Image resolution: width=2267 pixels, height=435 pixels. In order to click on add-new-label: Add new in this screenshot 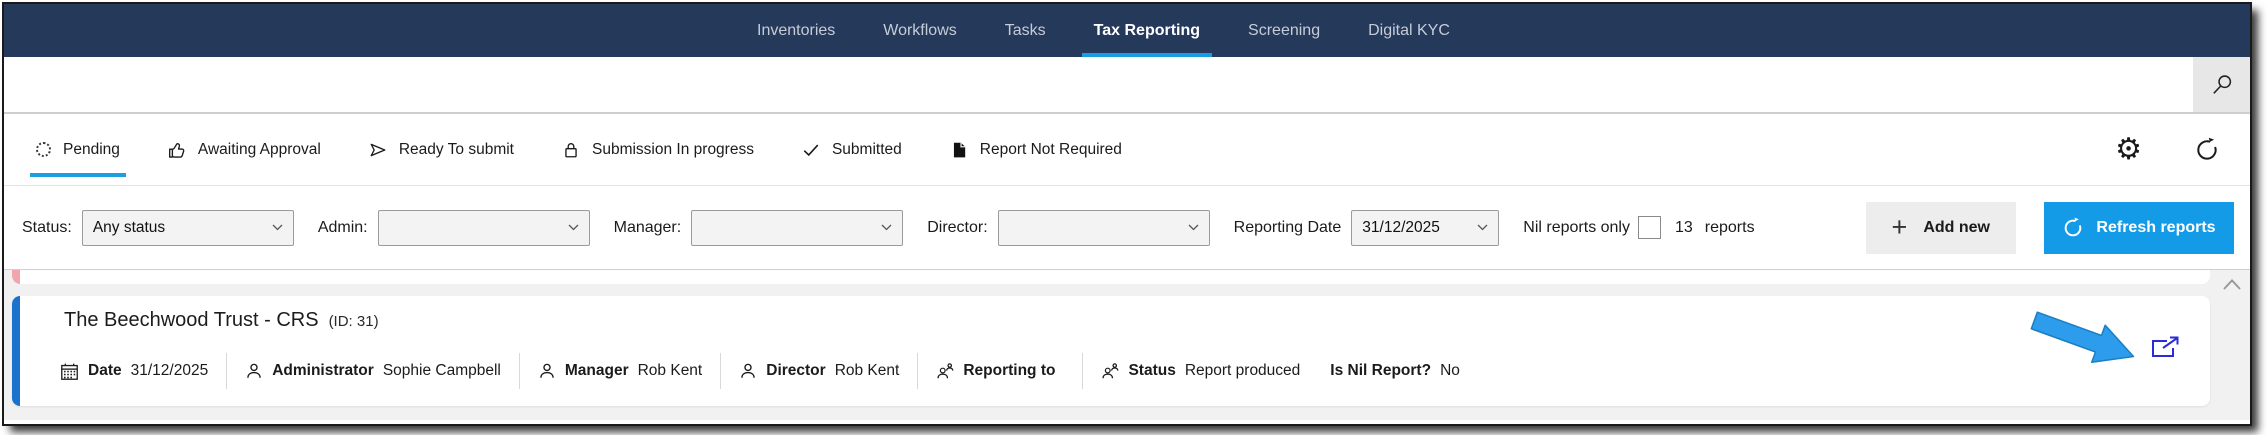, I will do `click(1956, 227)`.